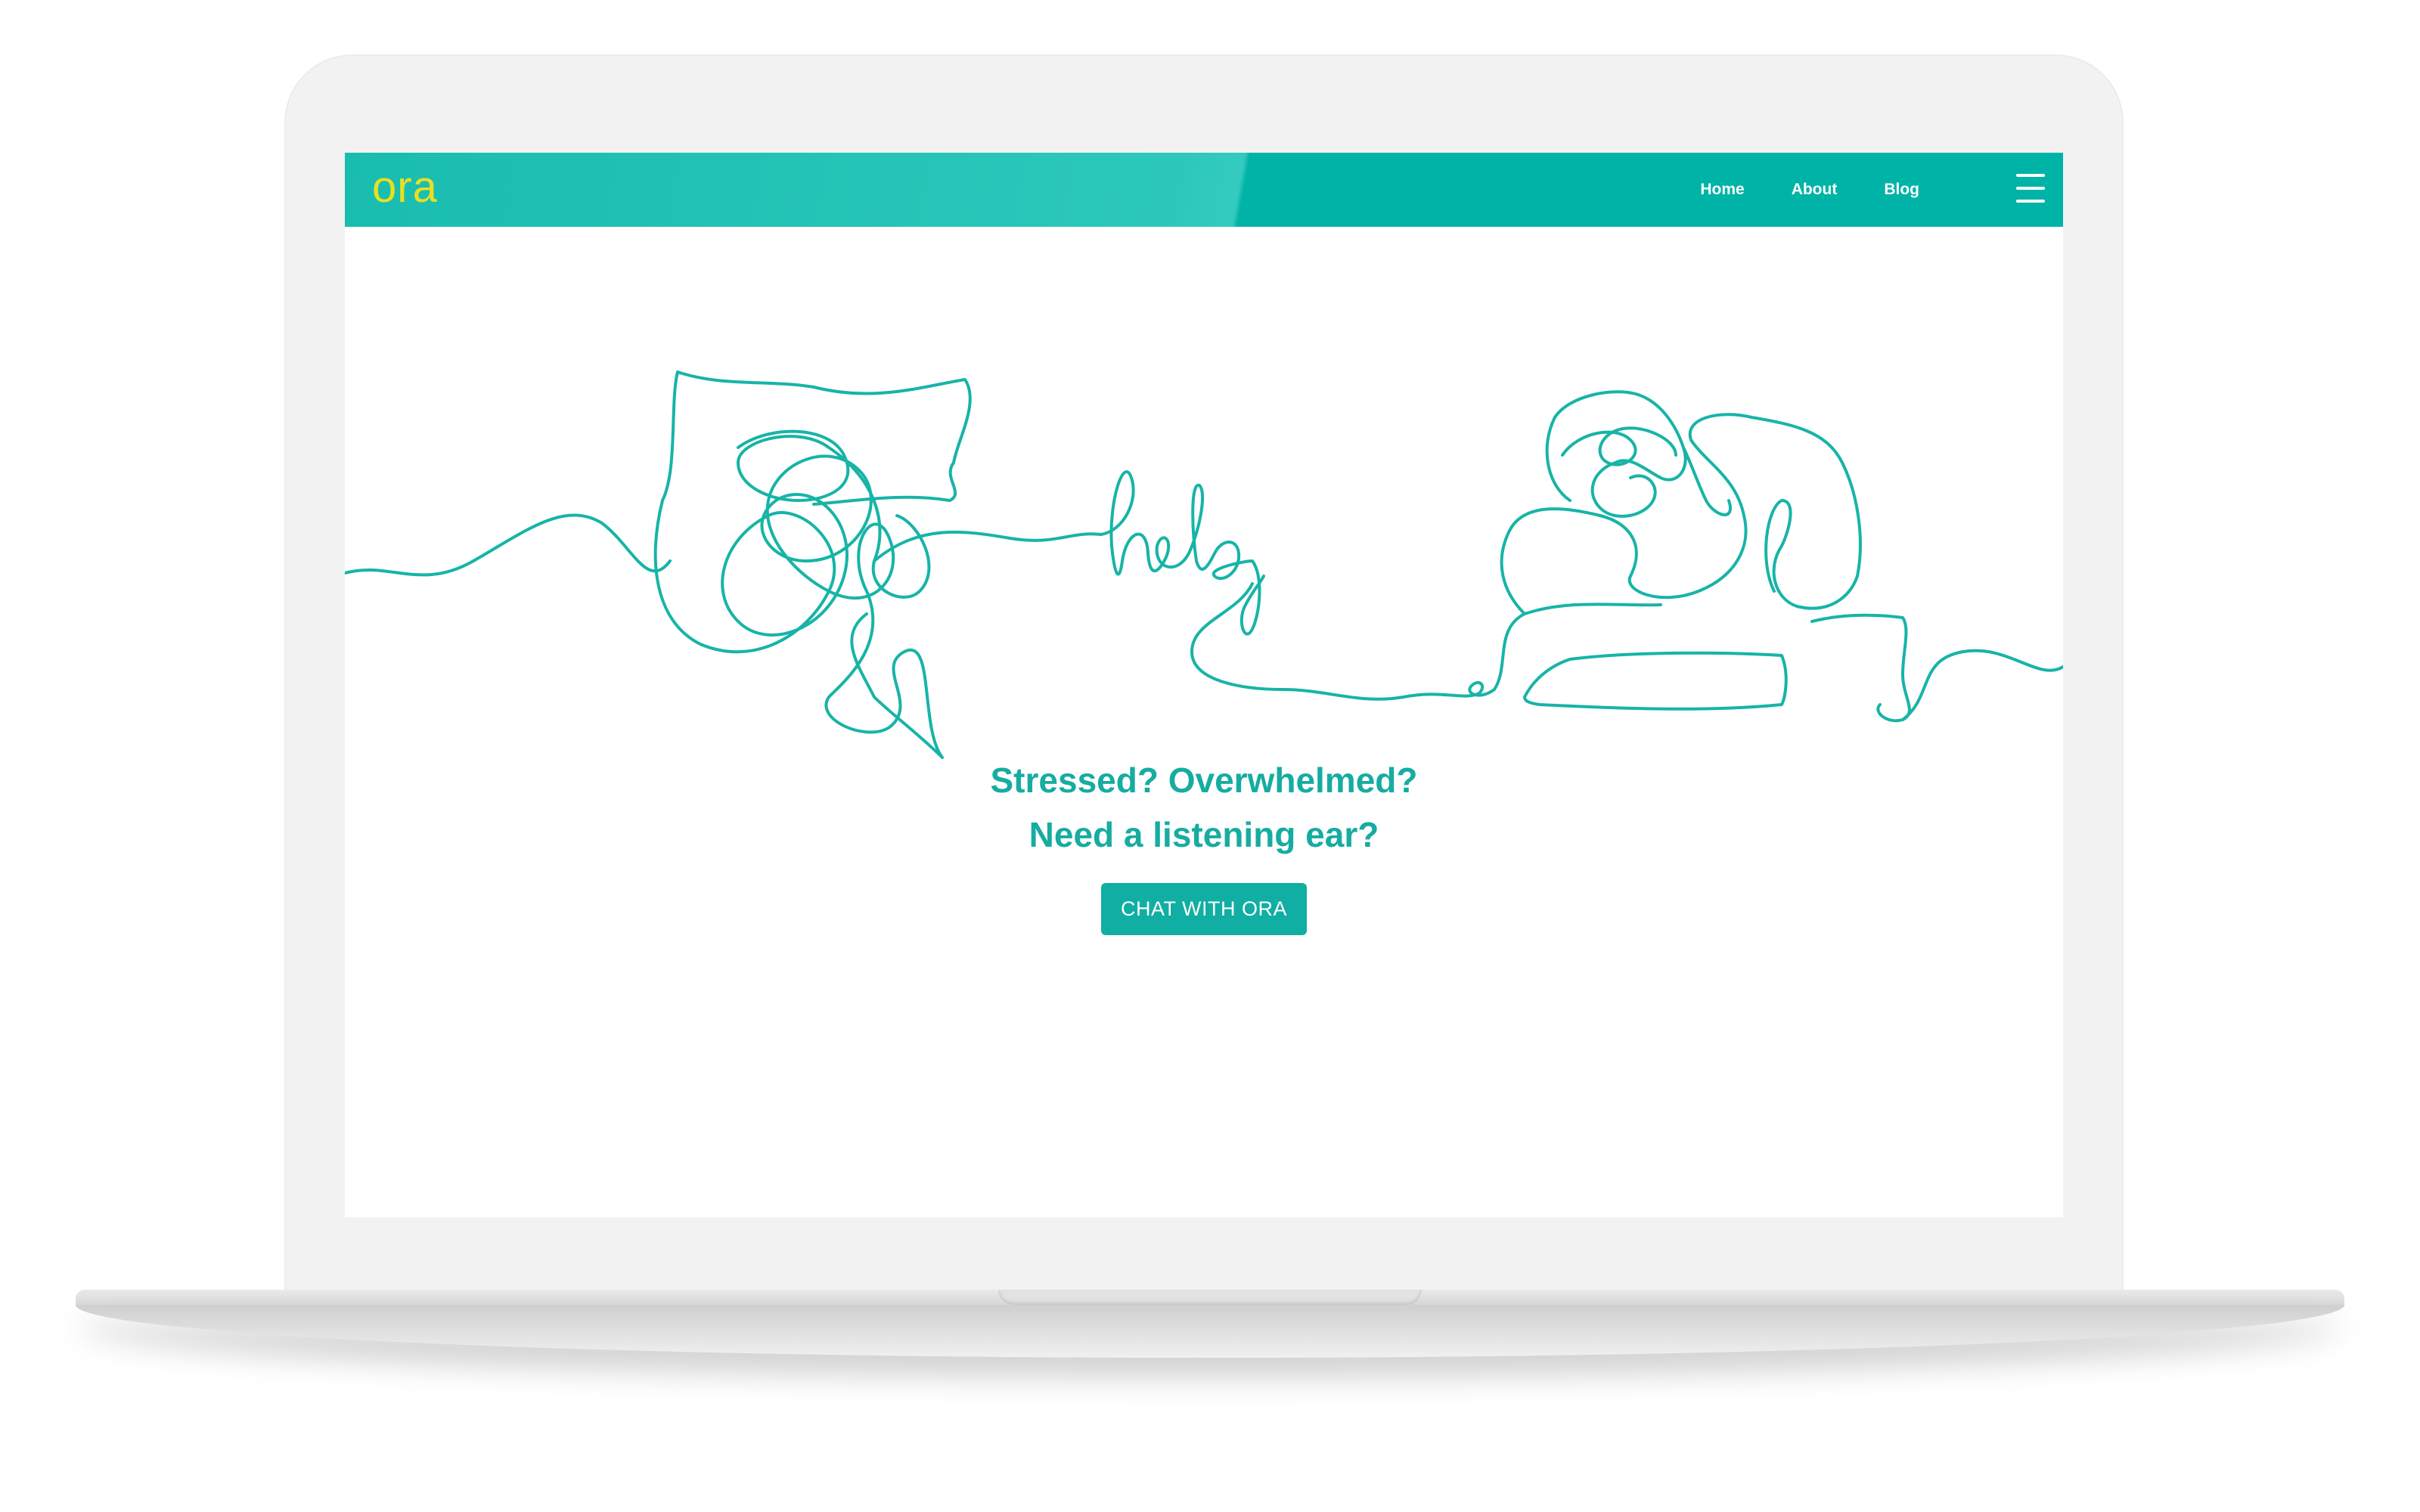 Image resolution: width=2420 pixels, height=1512 pixels. I want to click on ora-logo: ora, so click(405, 189).